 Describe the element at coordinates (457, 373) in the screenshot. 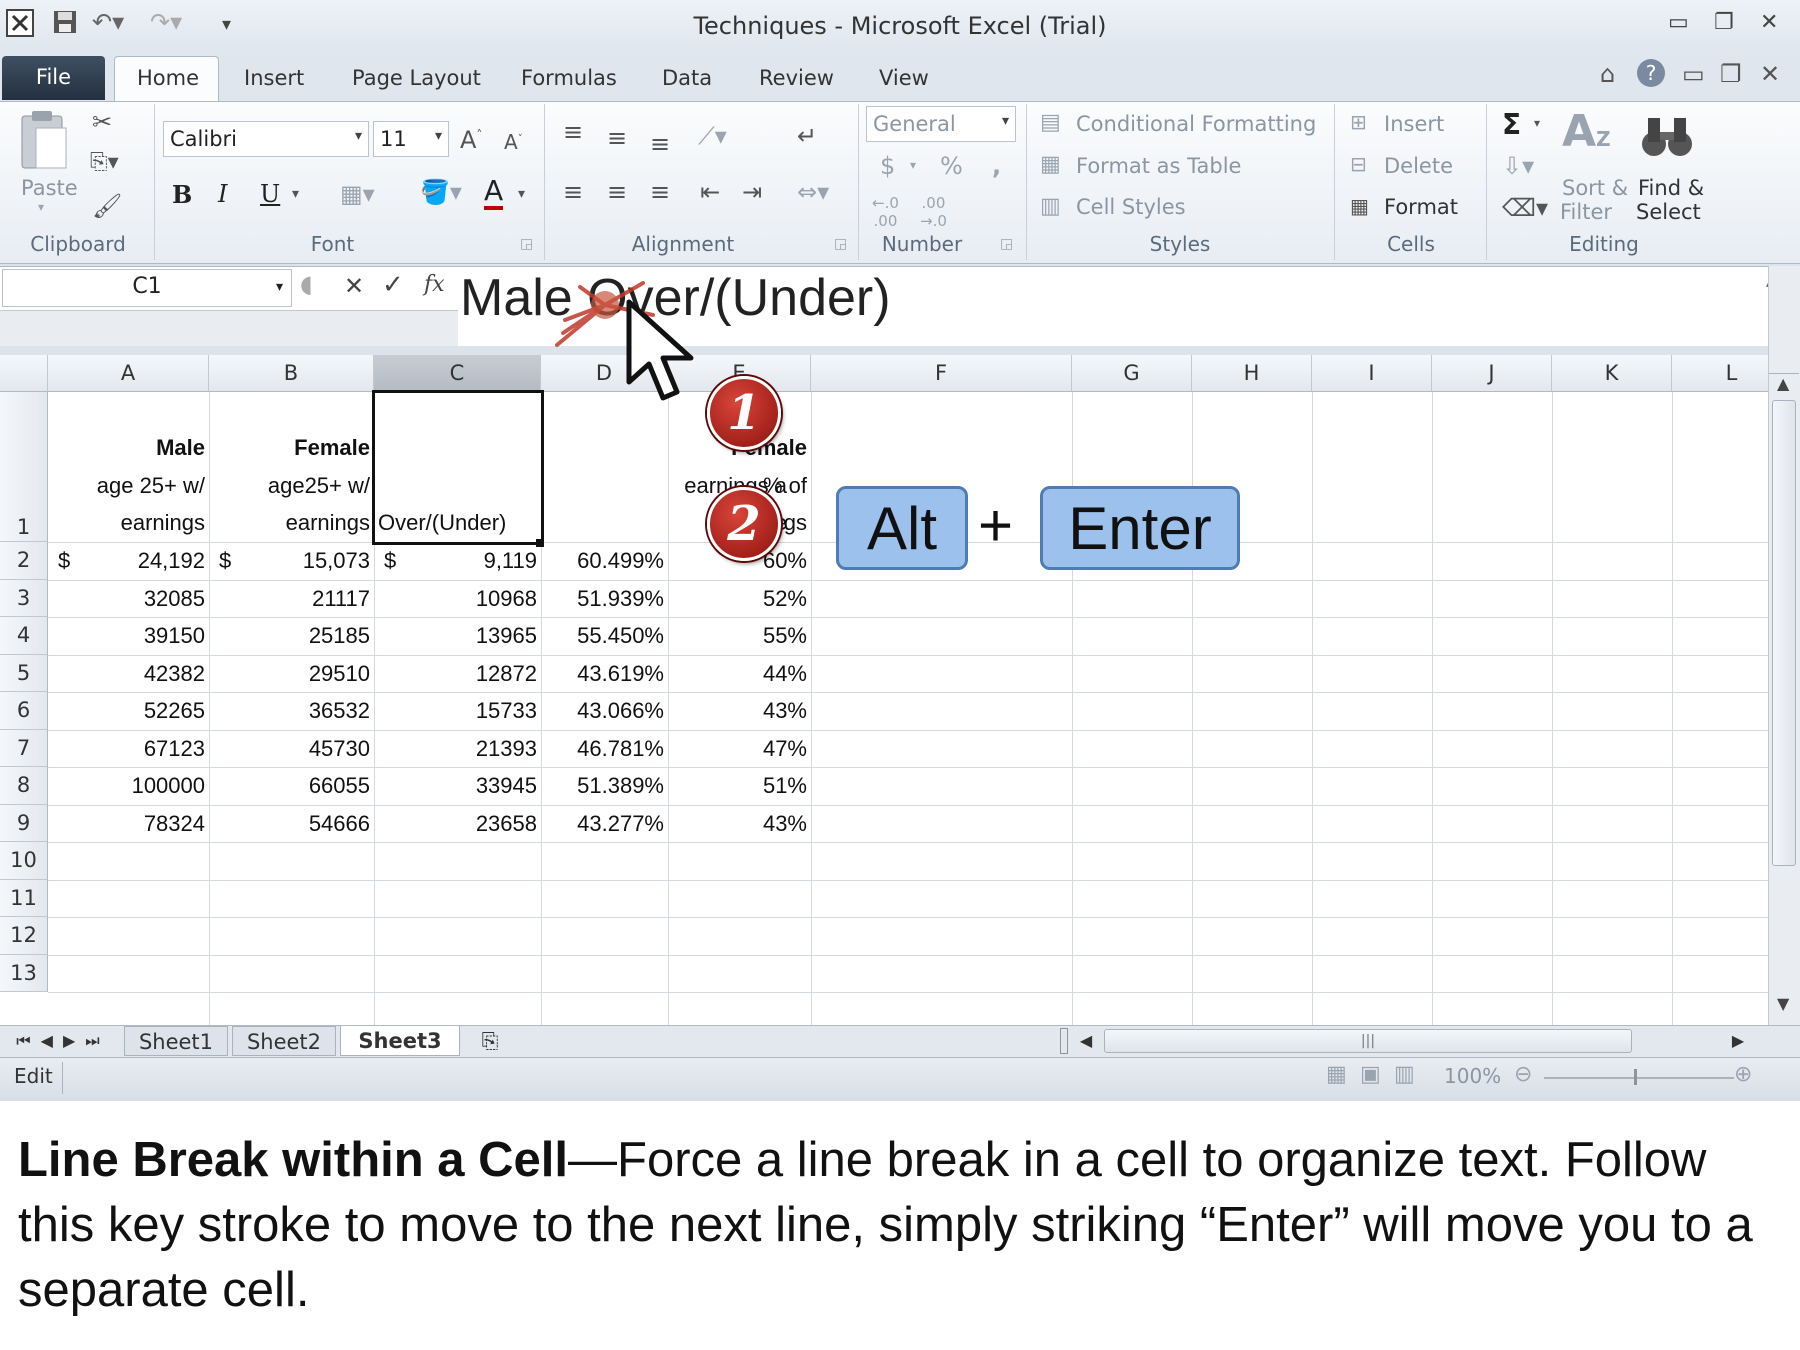

I see `column-header-c: C` at that location.